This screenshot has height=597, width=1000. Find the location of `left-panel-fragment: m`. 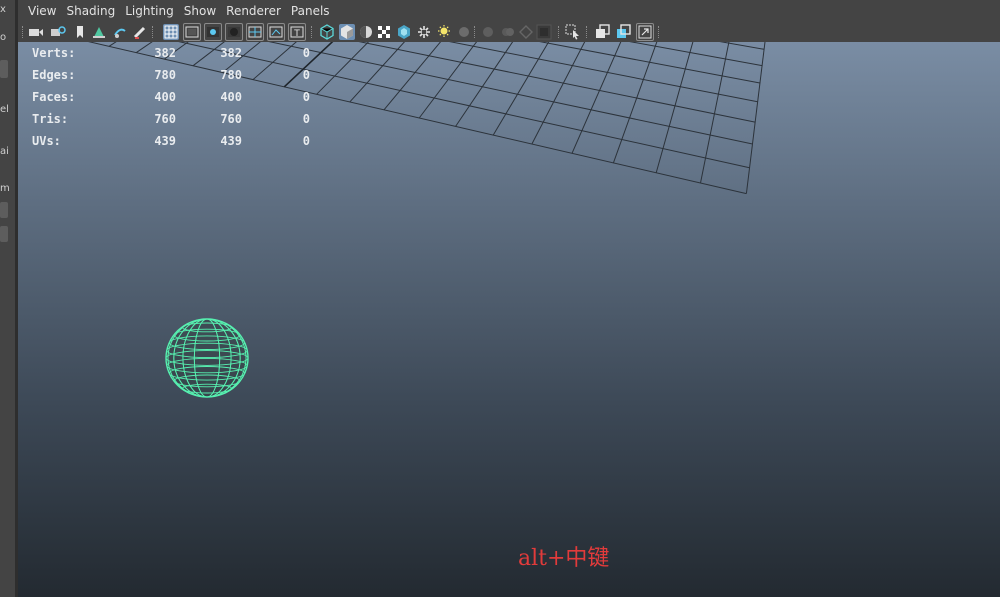

left-panel-fragment: m is located at coordinates (5, 188).